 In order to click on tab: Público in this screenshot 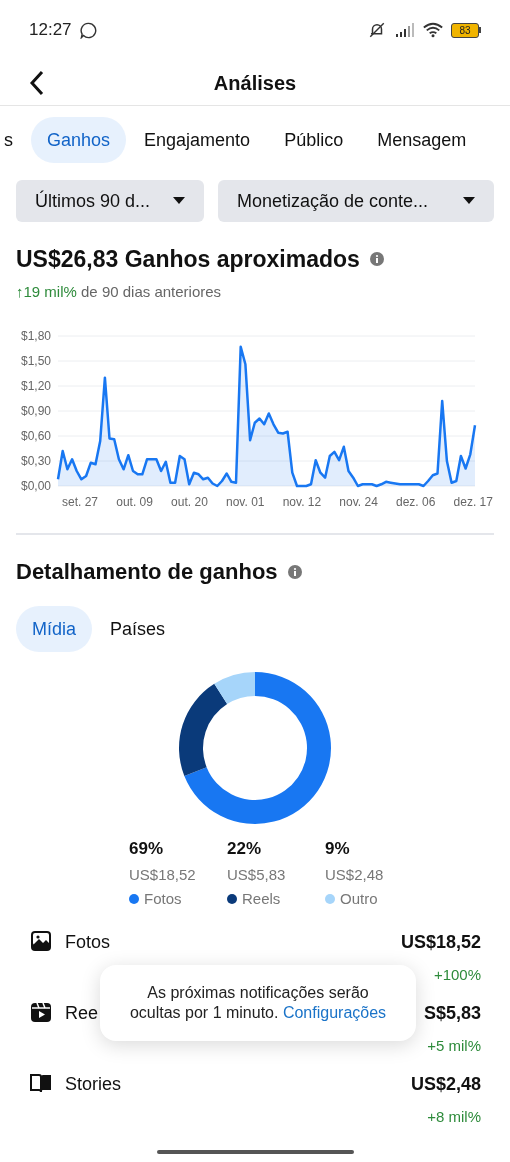, I will do `click(314, 140)`.